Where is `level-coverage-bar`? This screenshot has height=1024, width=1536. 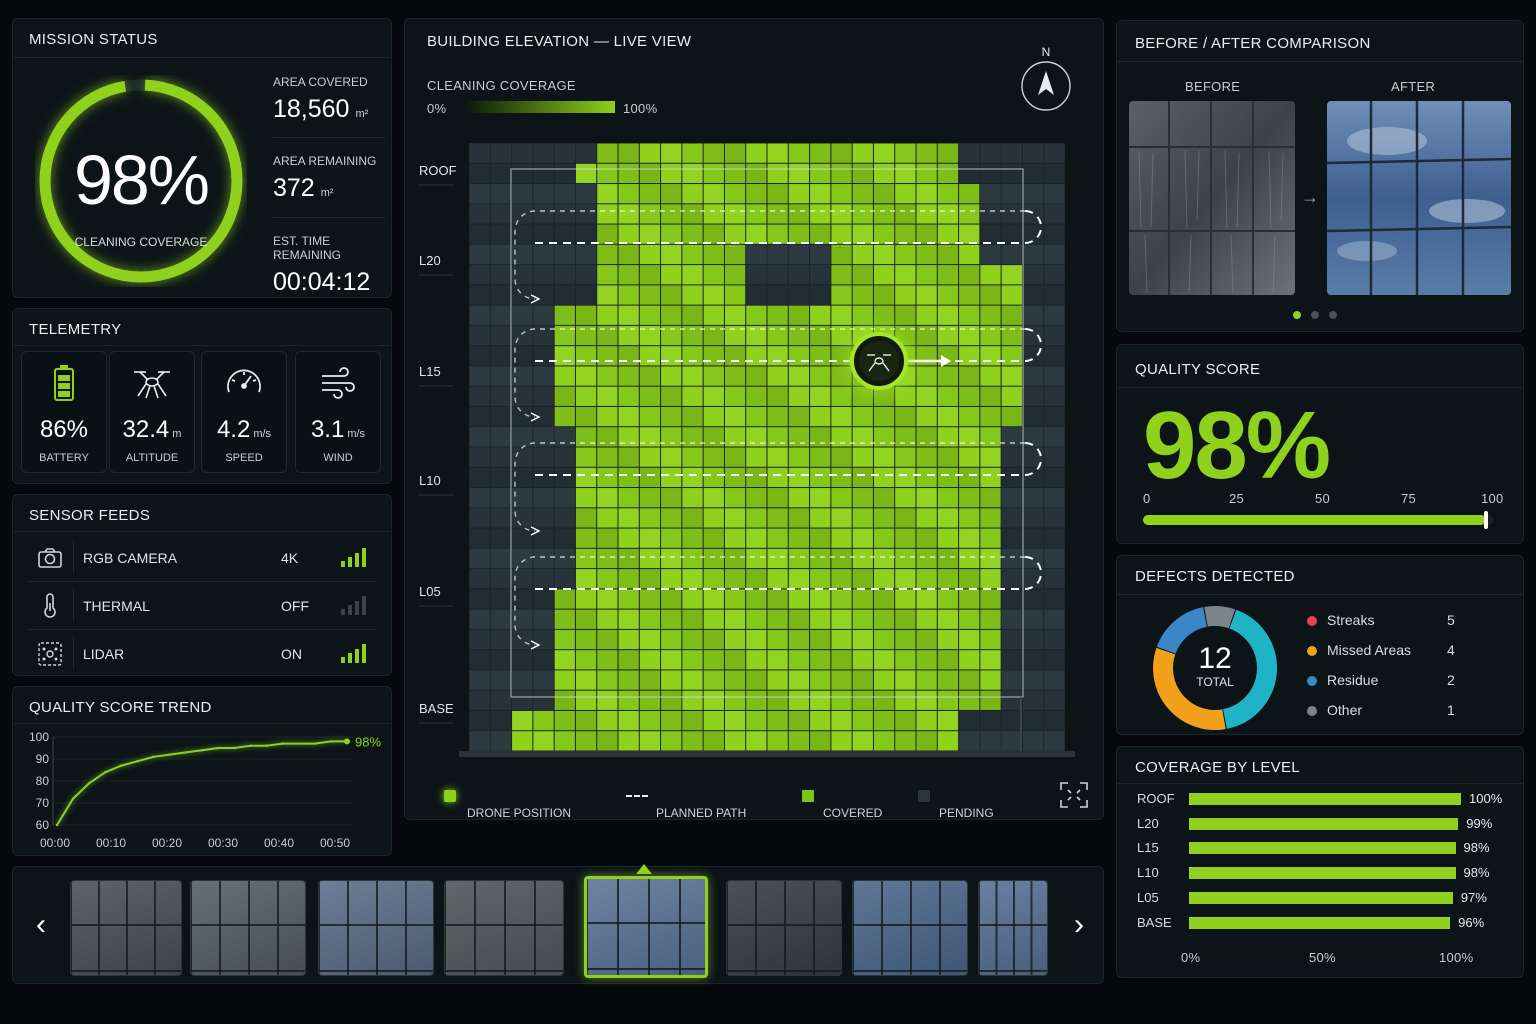 level-coverage-bar is located at coordinates (1325, 799).